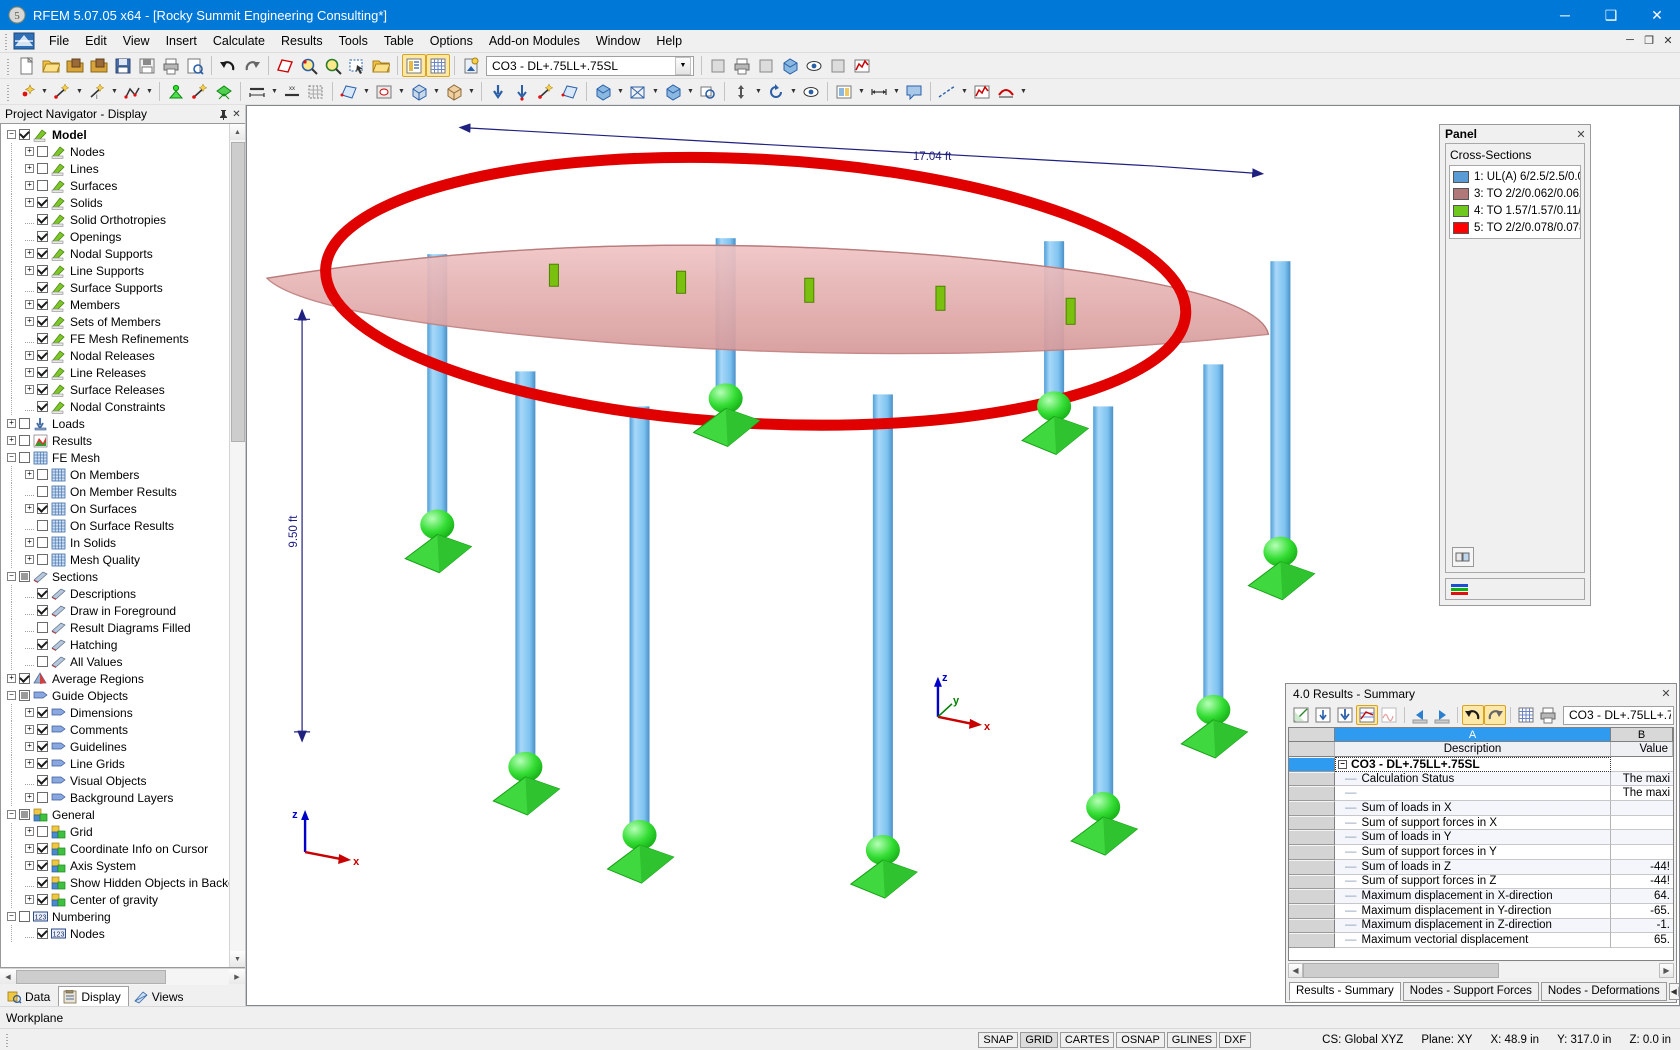 The height and width of the screenshot is (1050, 1680). I want to click on tree-item-nodes: + Nodes, so click(115, 151).